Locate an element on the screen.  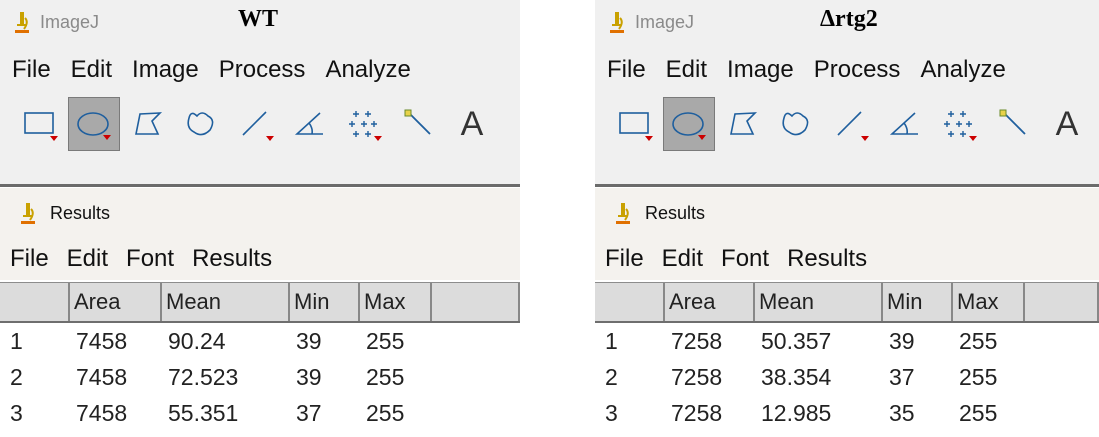
imagej-menu-bar: File Edit Image Process Analyze is located at coordinates (209, 70).